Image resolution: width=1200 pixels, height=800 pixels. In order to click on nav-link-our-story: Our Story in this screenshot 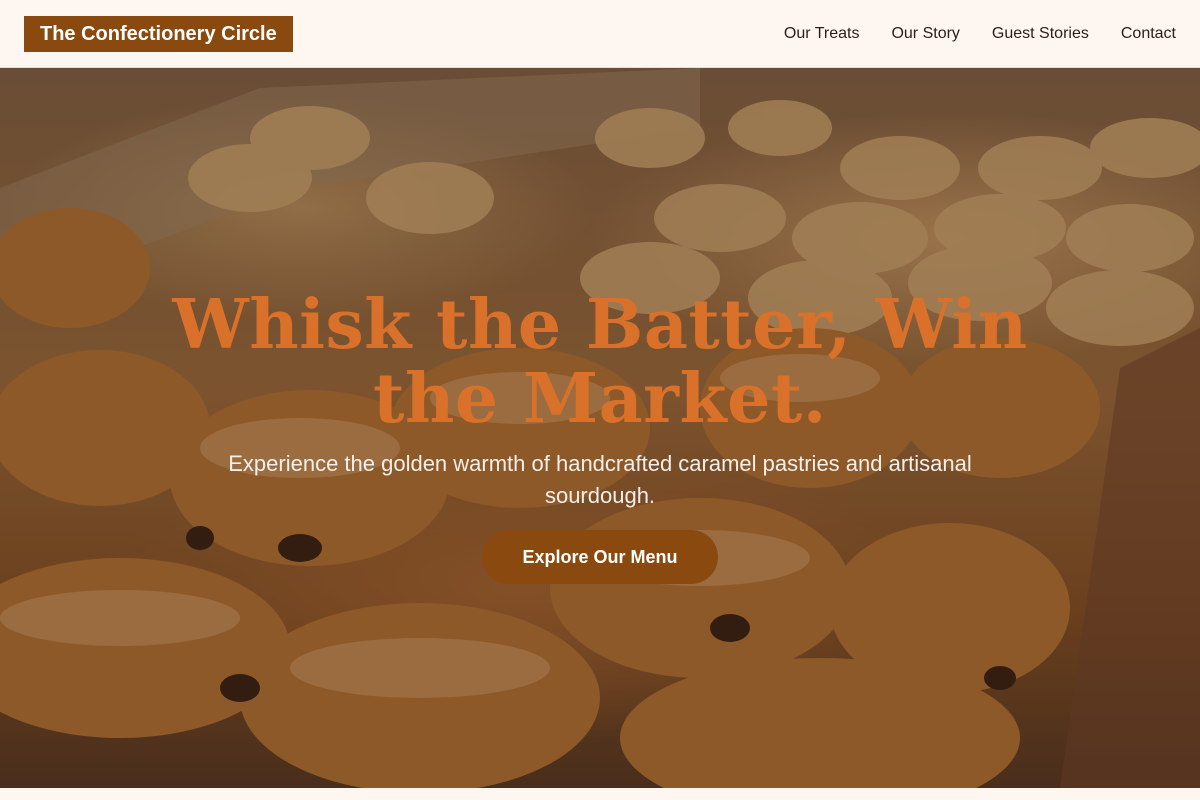, I will do `click(925, 34)`.